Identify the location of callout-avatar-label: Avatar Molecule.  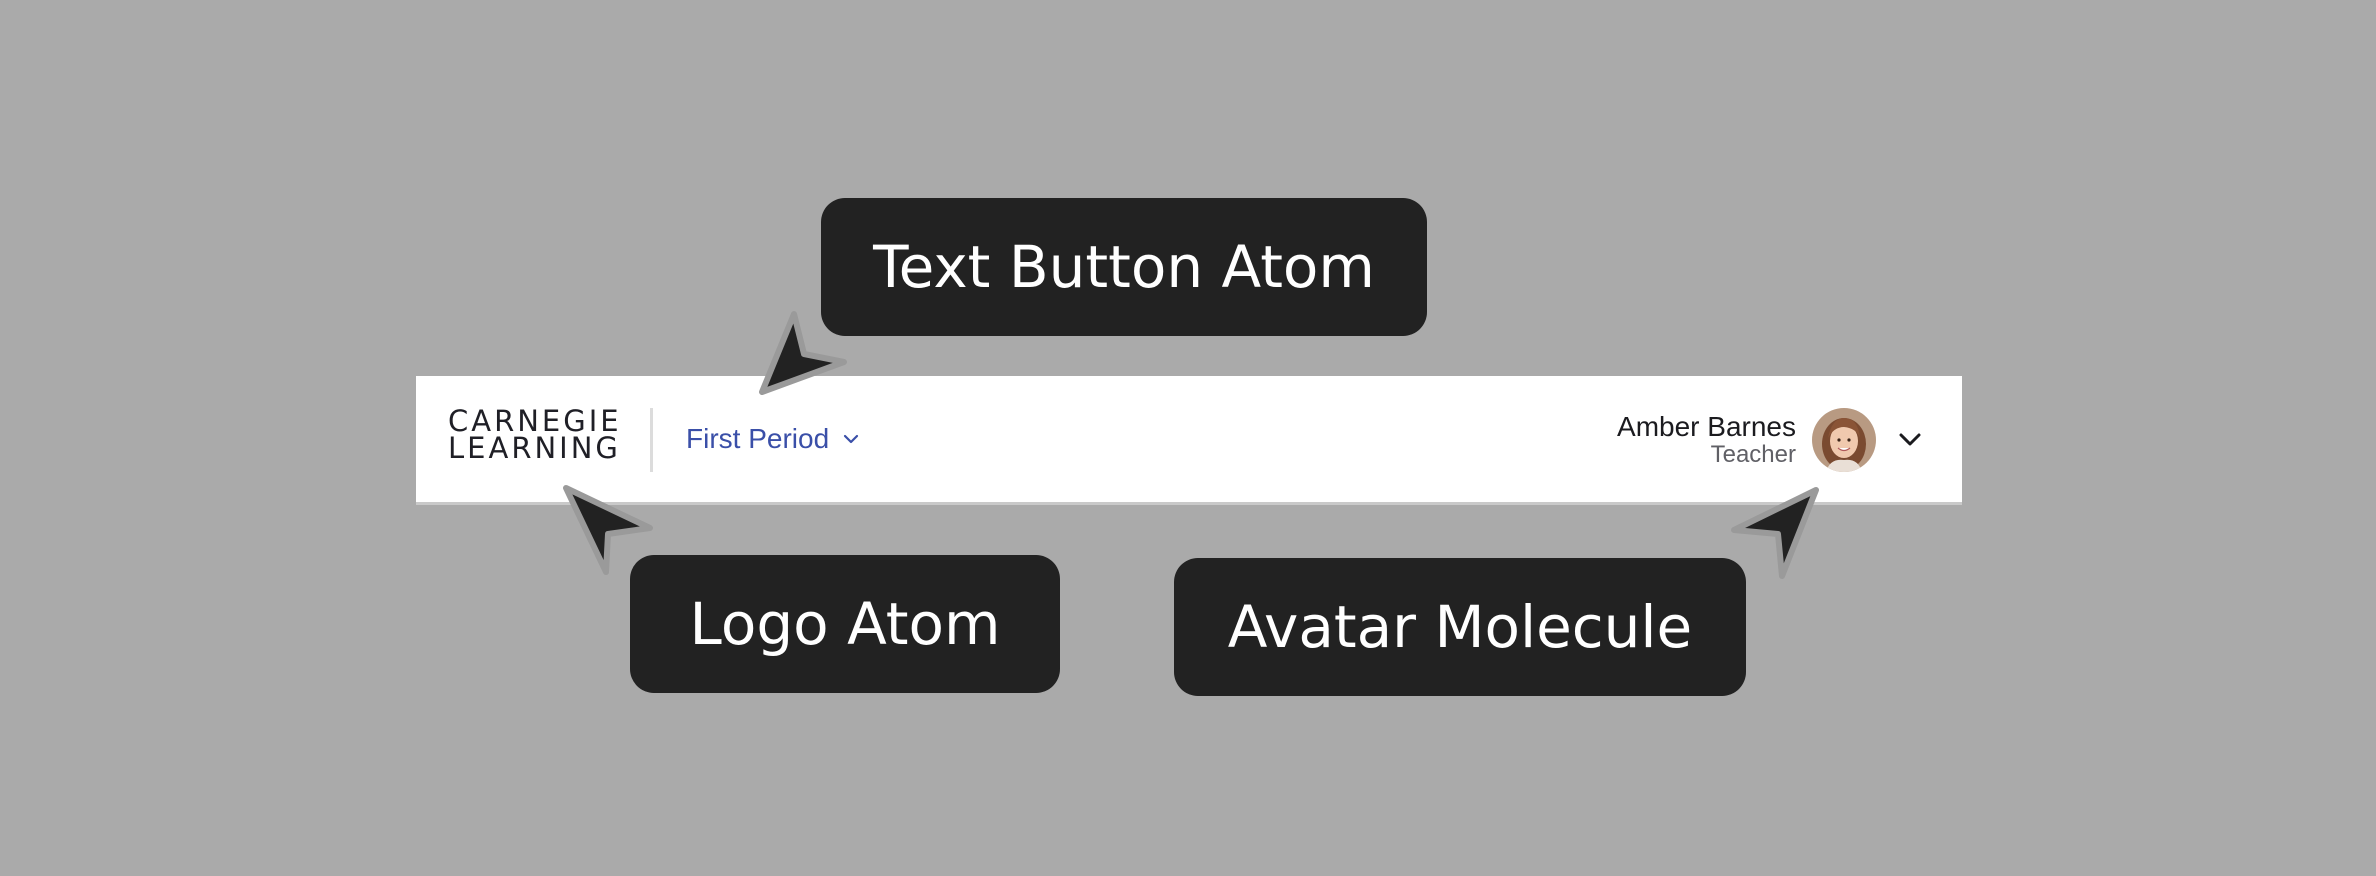
(1460, 627).